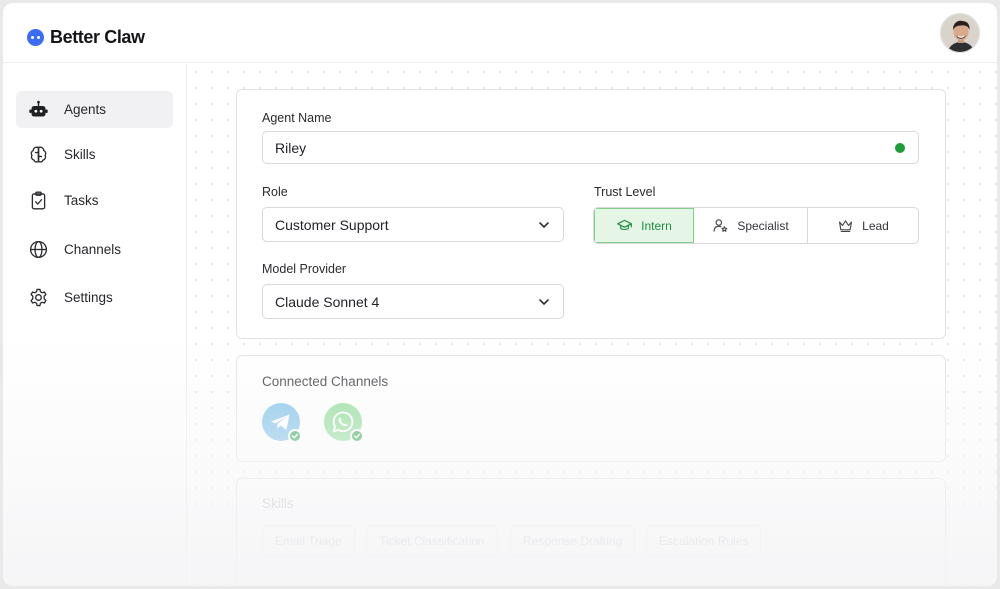 Image resolution: width=1000 pixels, height=589 pixels. What do you see at coordinates (38, 250) in the screenshot?
I see `globe-icon` at bounding box center [38, 250].